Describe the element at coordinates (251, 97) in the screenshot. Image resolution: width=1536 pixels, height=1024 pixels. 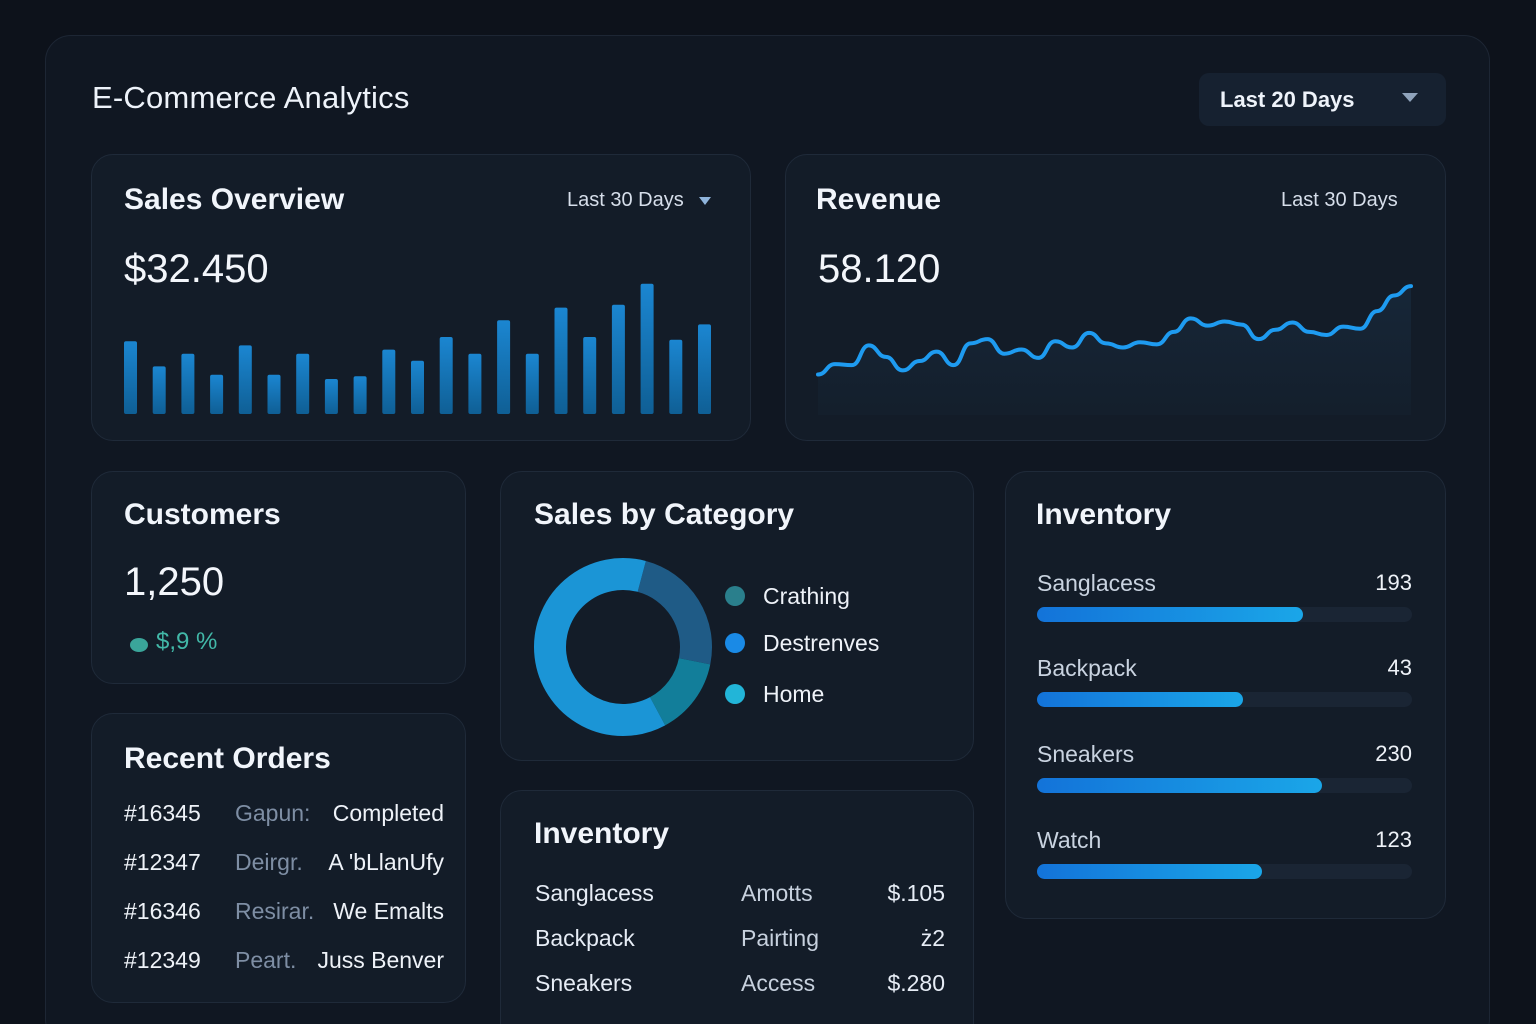
I see `page-title: E-Commerce Analytics` at that location.